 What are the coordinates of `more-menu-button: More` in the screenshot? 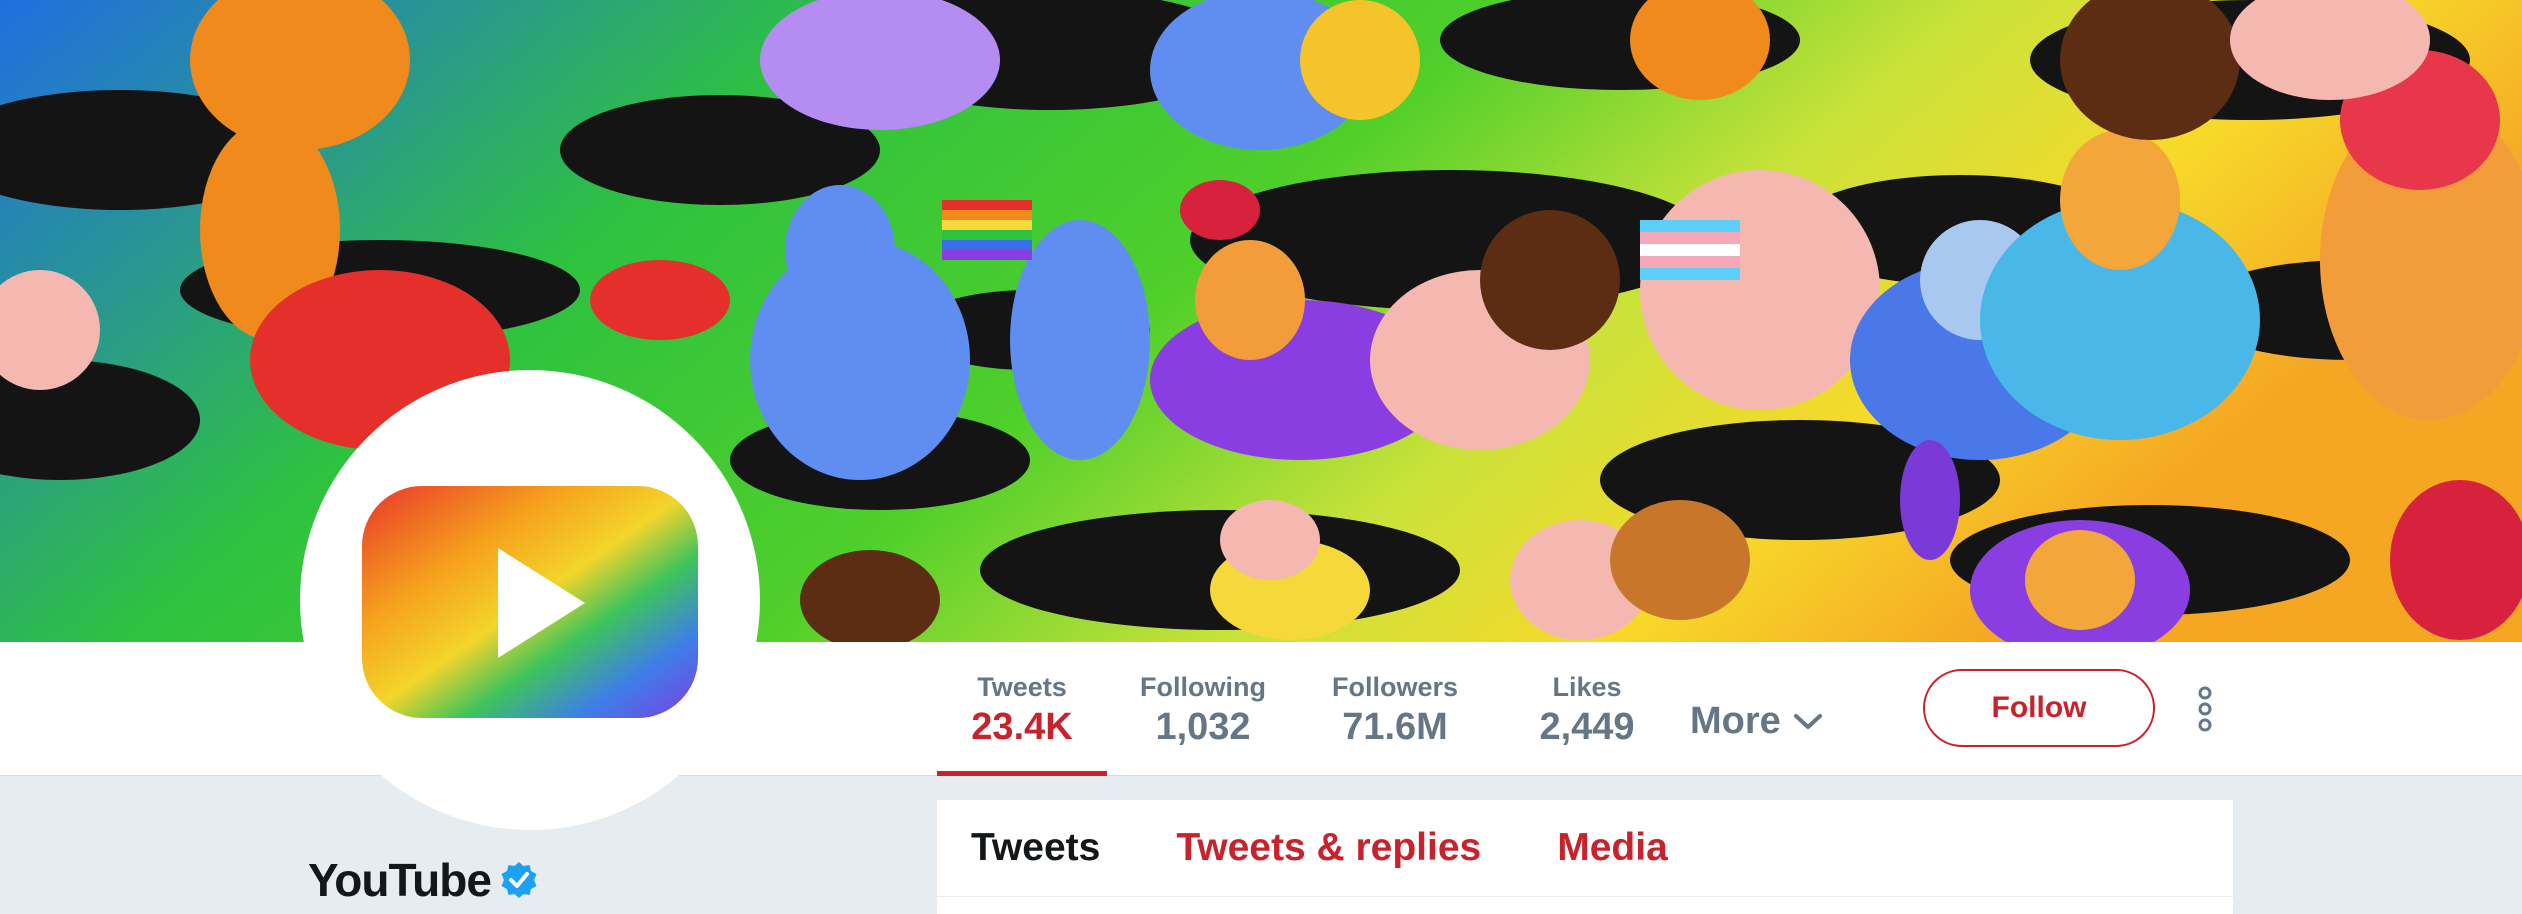 It's located at (1756, 721).